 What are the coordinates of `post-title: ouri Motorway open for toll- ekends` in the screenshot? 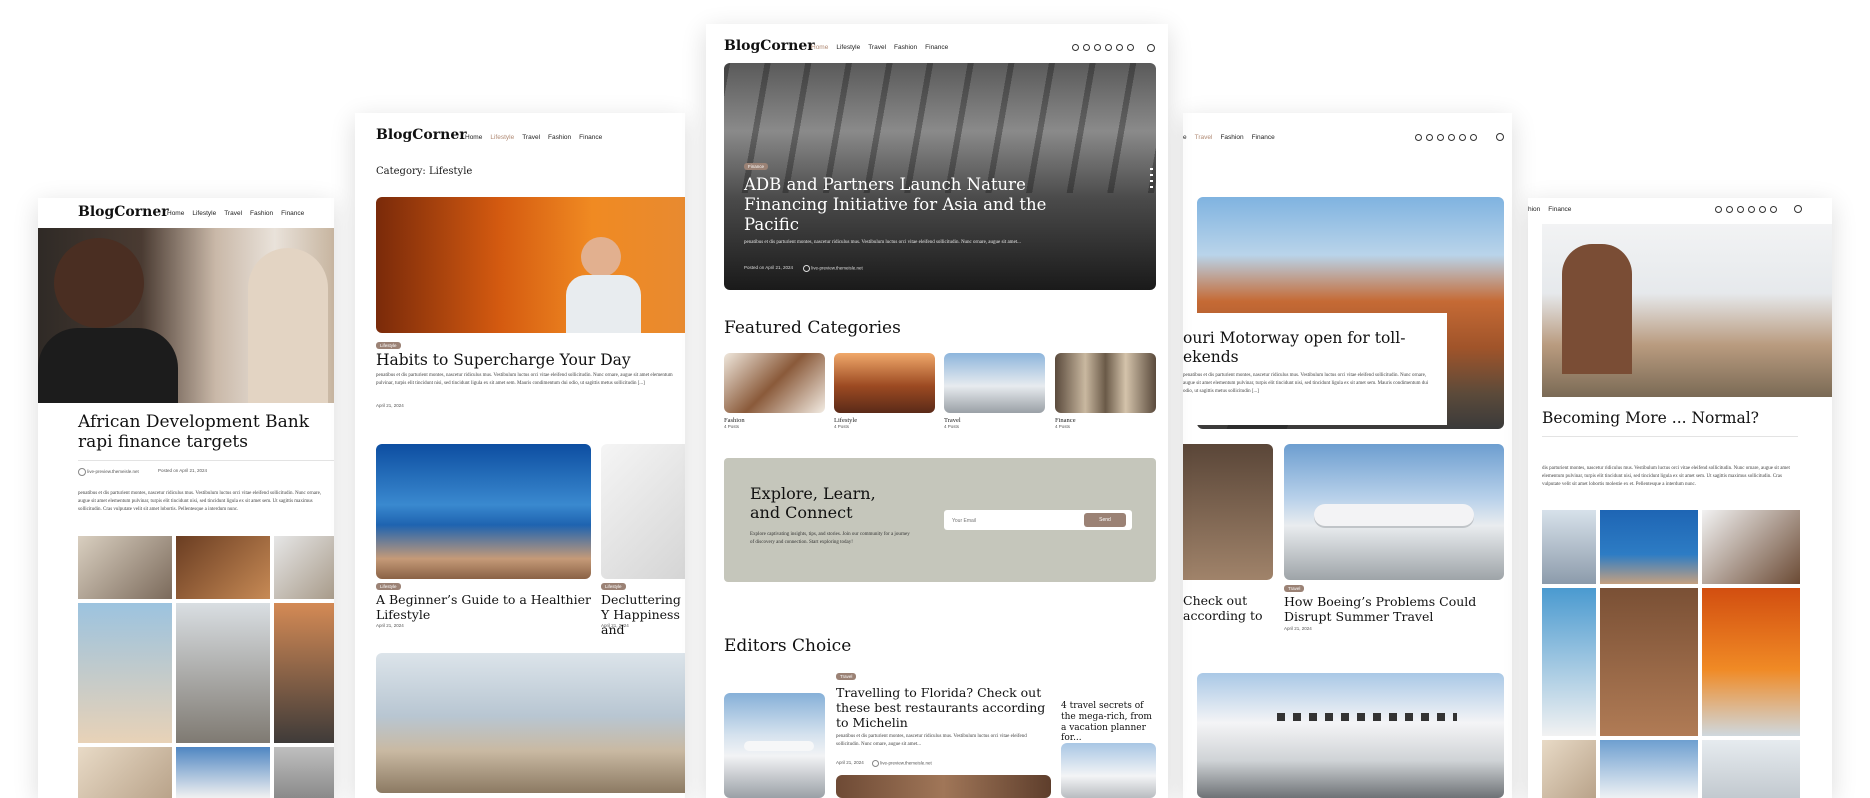 It's located at (1303, 347).